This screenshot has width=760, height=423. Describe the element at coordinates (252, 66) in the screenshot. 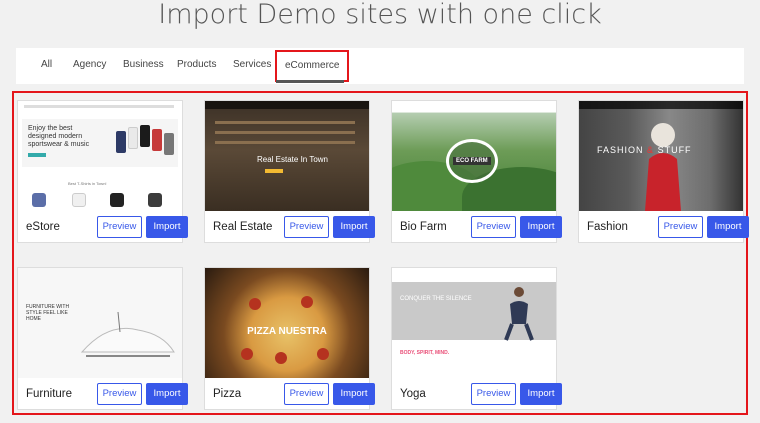

I see `tab-services: Services` at that location.